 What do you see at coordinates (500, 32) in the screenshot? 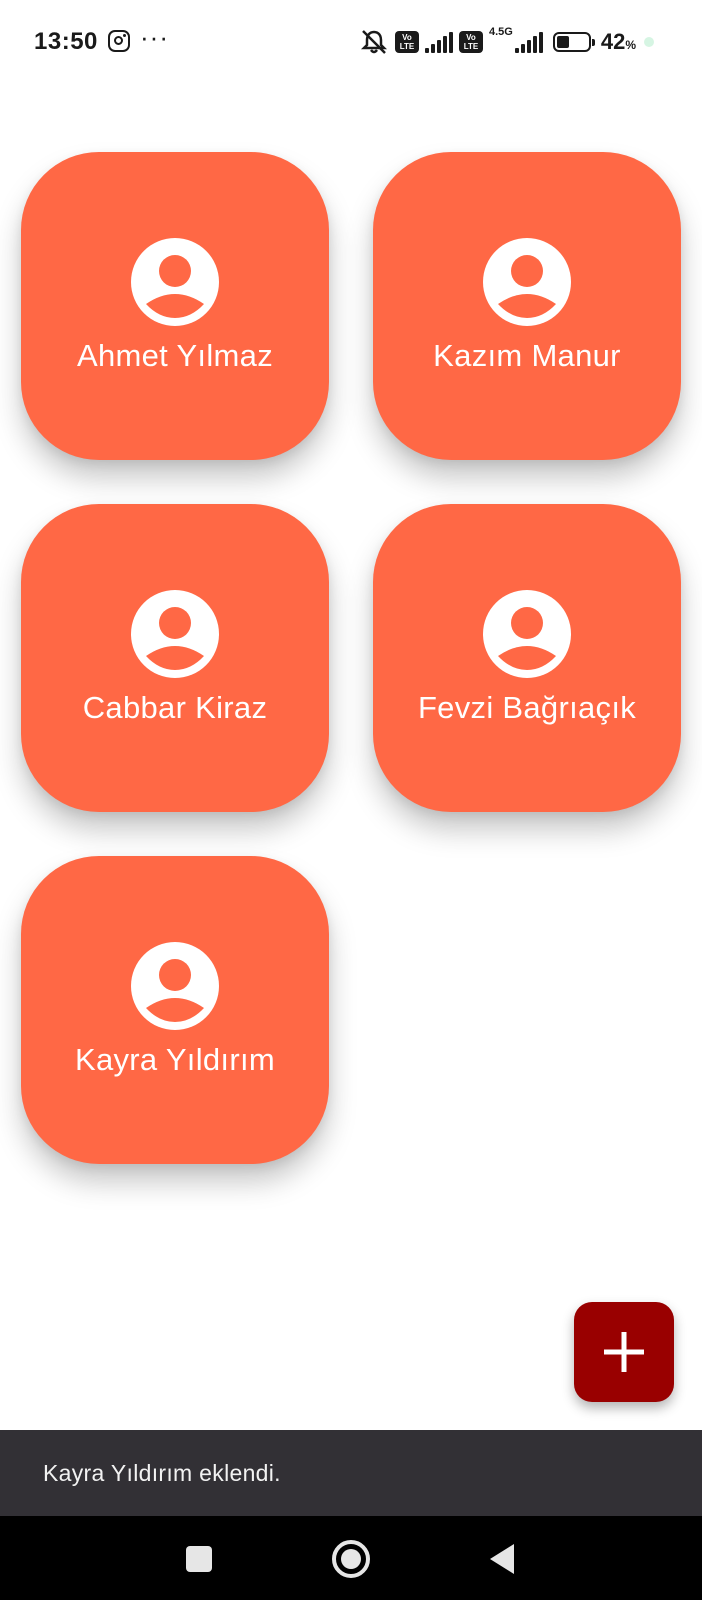
I see `network-type: 4.5G` at bounding box center [500, 32].